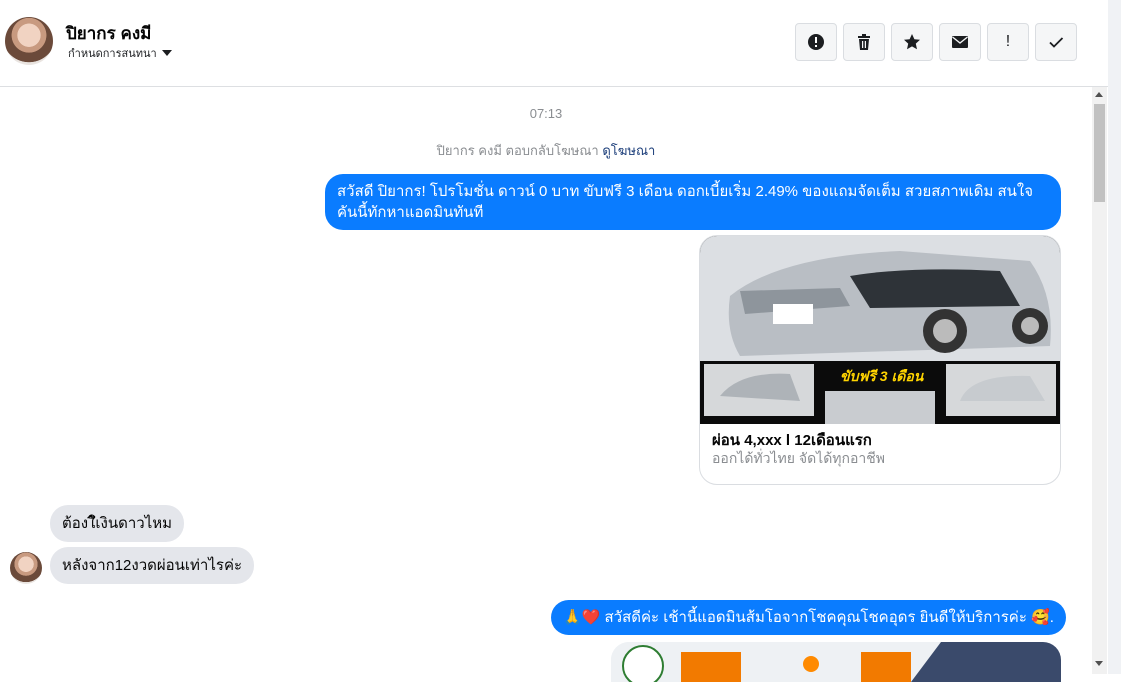 The width and height of the screenshot is (1121, 682). What do you see at coordinates (936, 42) in the screenshot?
I see `action-toolbar: !` at bounding box center [936, 42].